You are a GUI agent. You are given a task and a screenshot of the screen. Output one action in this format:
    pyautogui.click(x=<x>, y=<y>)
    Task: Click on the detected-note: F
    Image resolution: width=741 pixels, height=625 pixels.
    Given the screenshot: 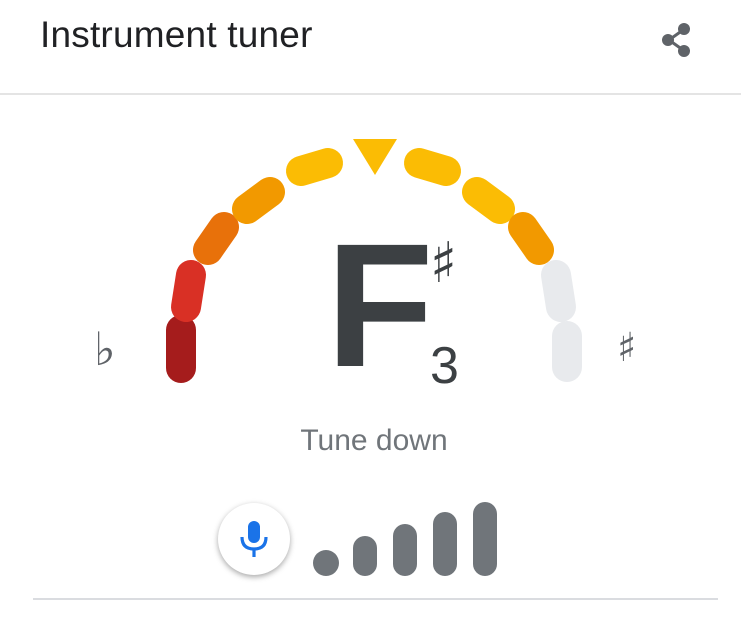 What is the action you would take?
    pyautogui.click(x=380, y=306)
    